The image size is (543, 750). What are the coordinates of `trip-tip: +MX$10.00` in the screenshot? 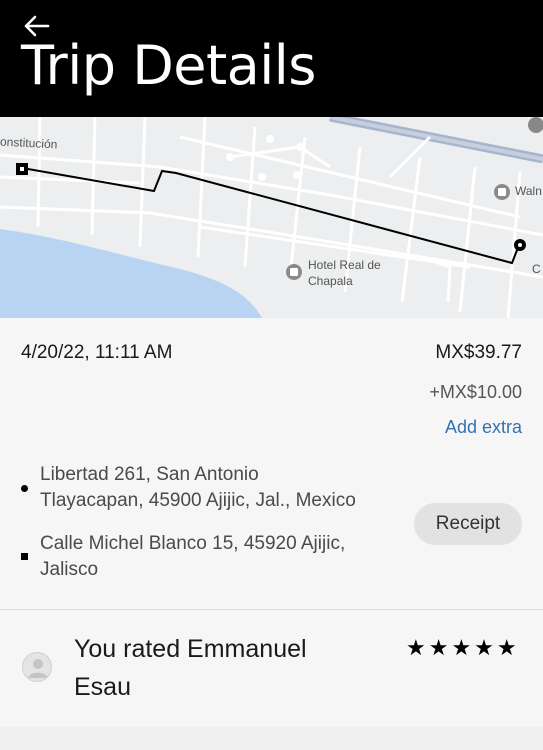 It's located at (475, 392).